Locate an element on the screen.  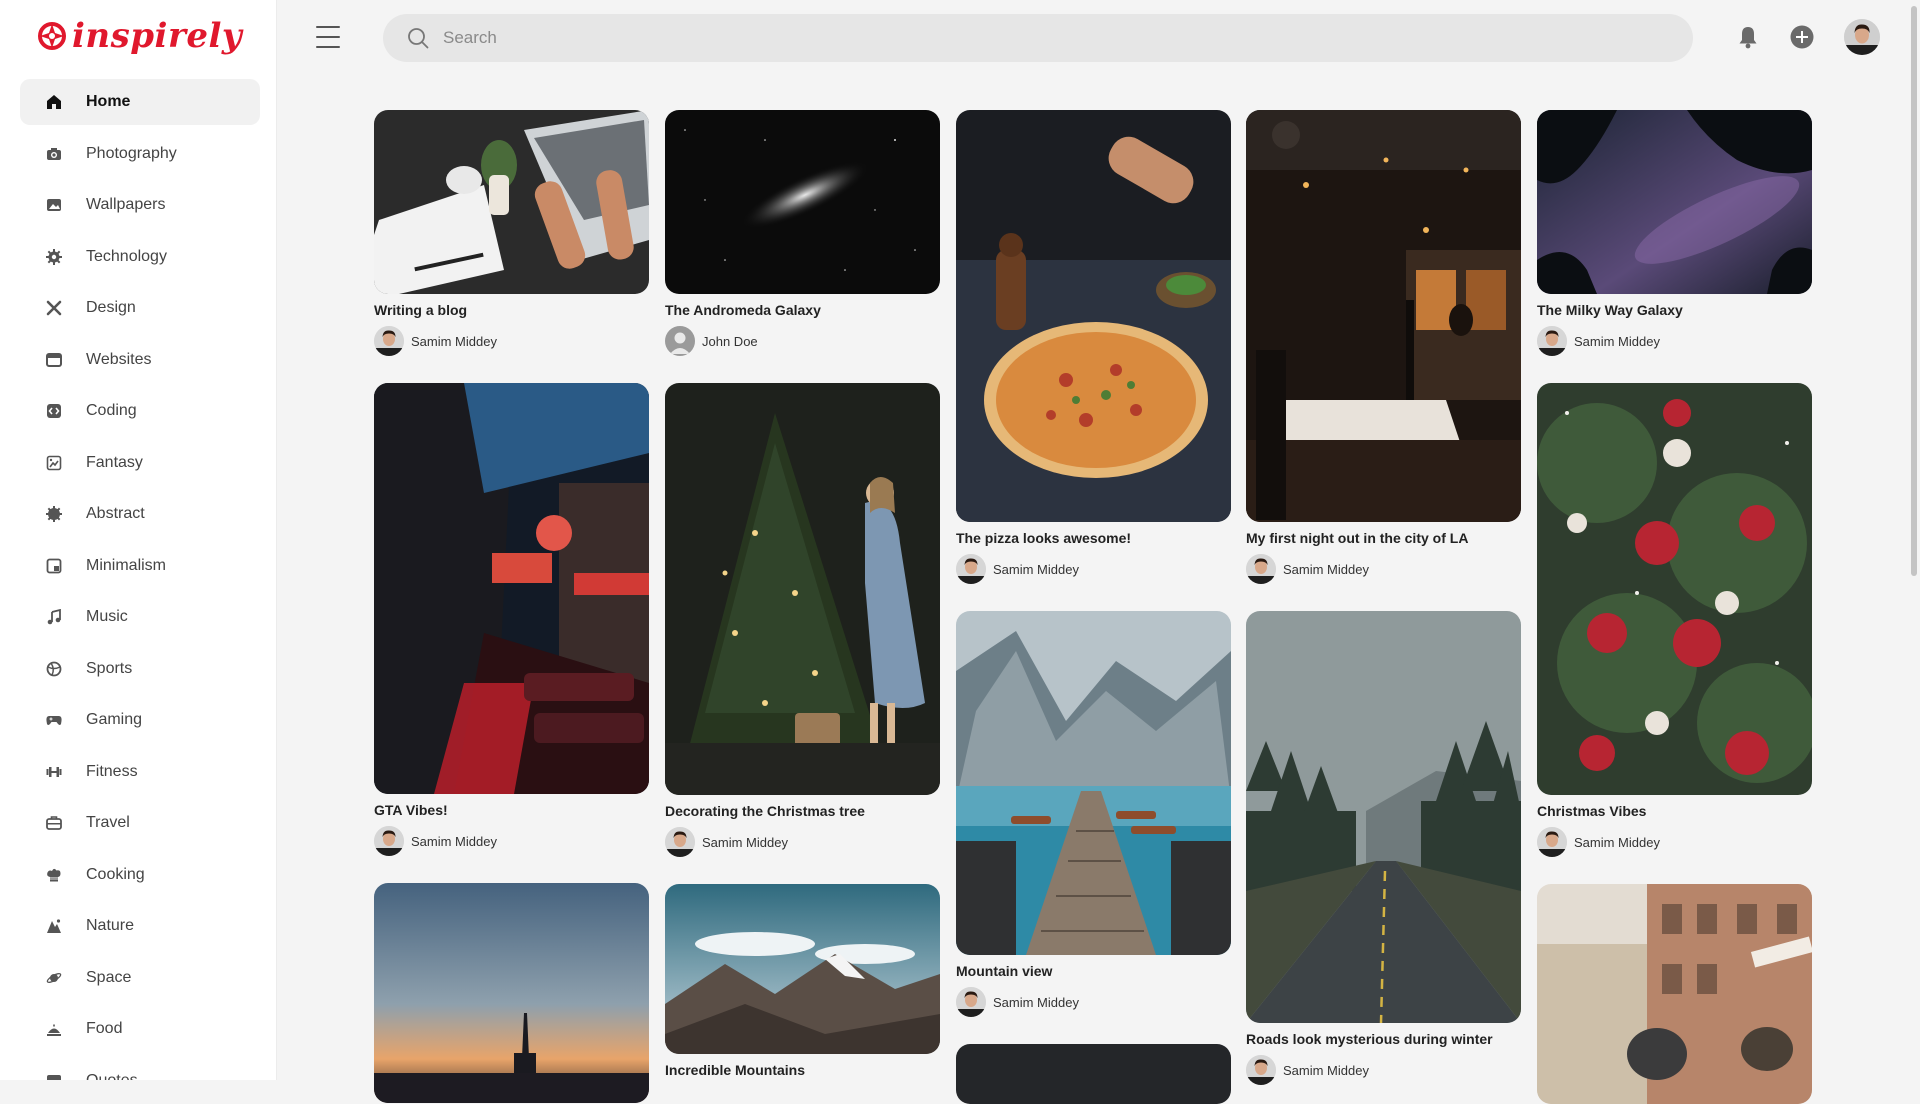
pin-card: The Andromeda Galaxy John Doe is located at coordinates (802, 233).